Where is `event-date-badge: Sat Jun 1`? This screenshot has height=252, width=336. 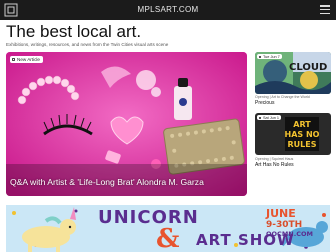 event-date-badge: Sat Jun 1 is located at coordinates (269, 118).